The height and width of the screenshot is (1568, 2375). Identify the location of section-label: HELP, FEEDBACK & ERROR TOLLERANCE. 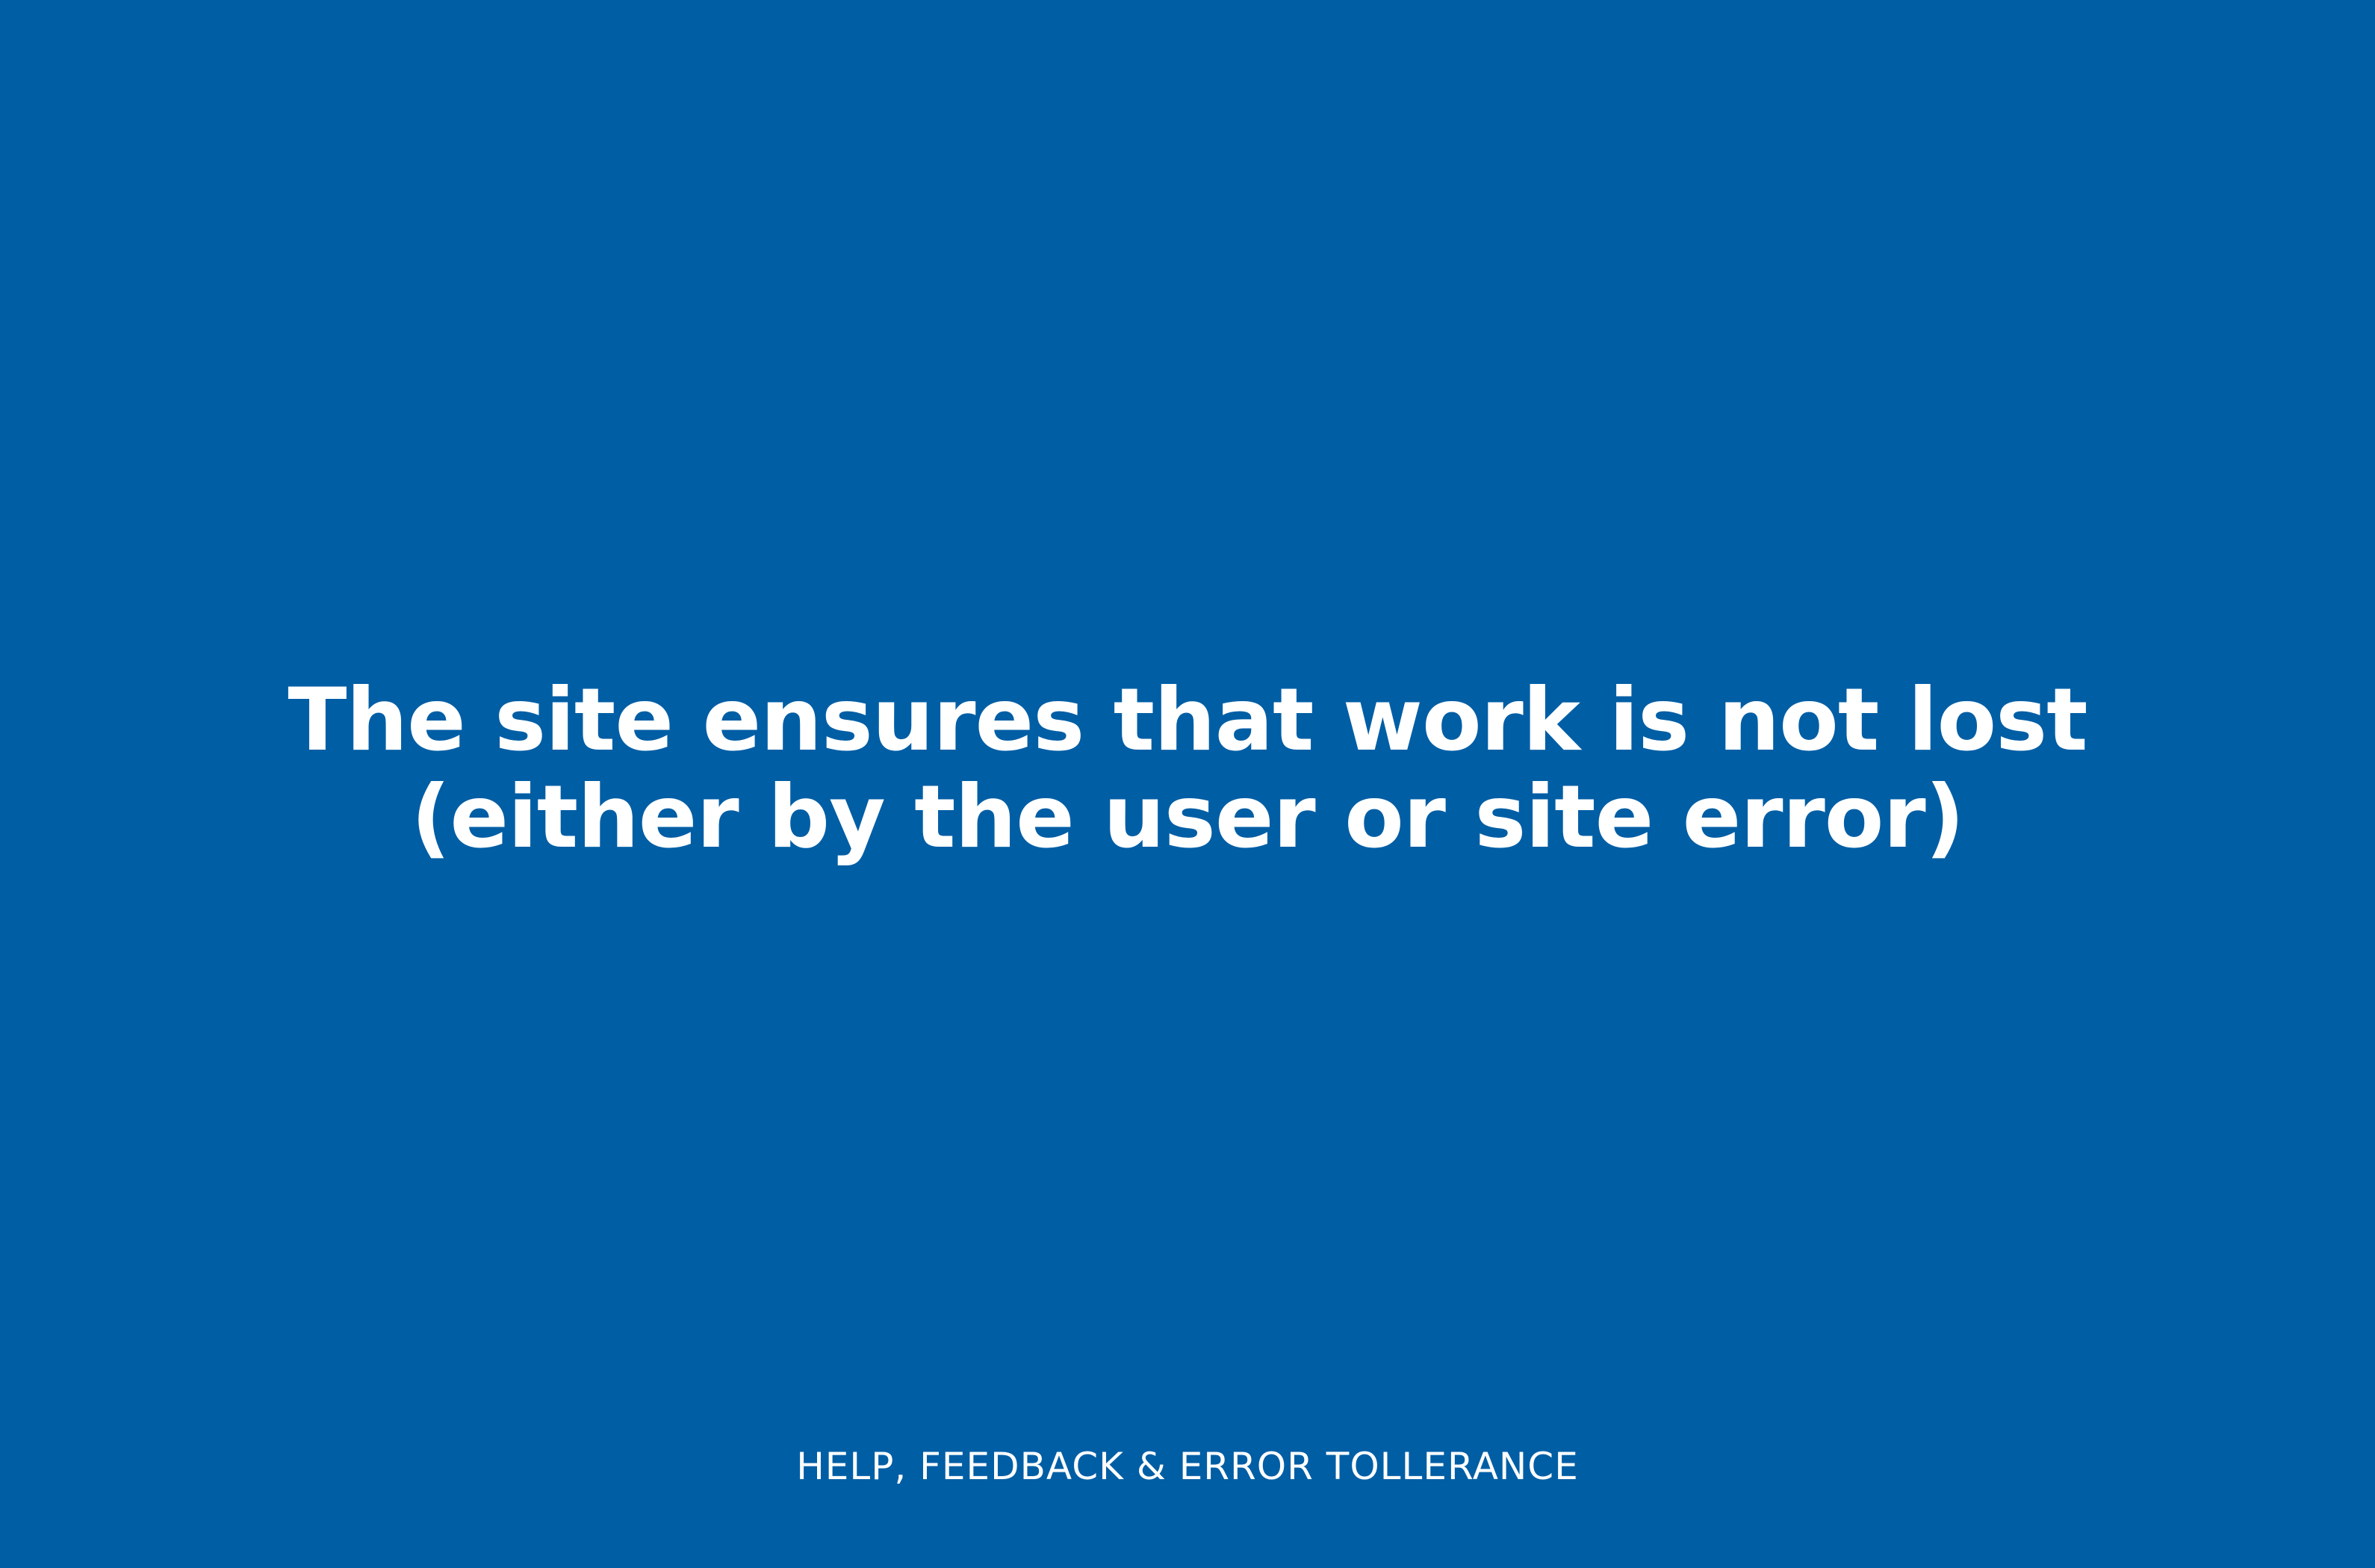
(1187, 1466).